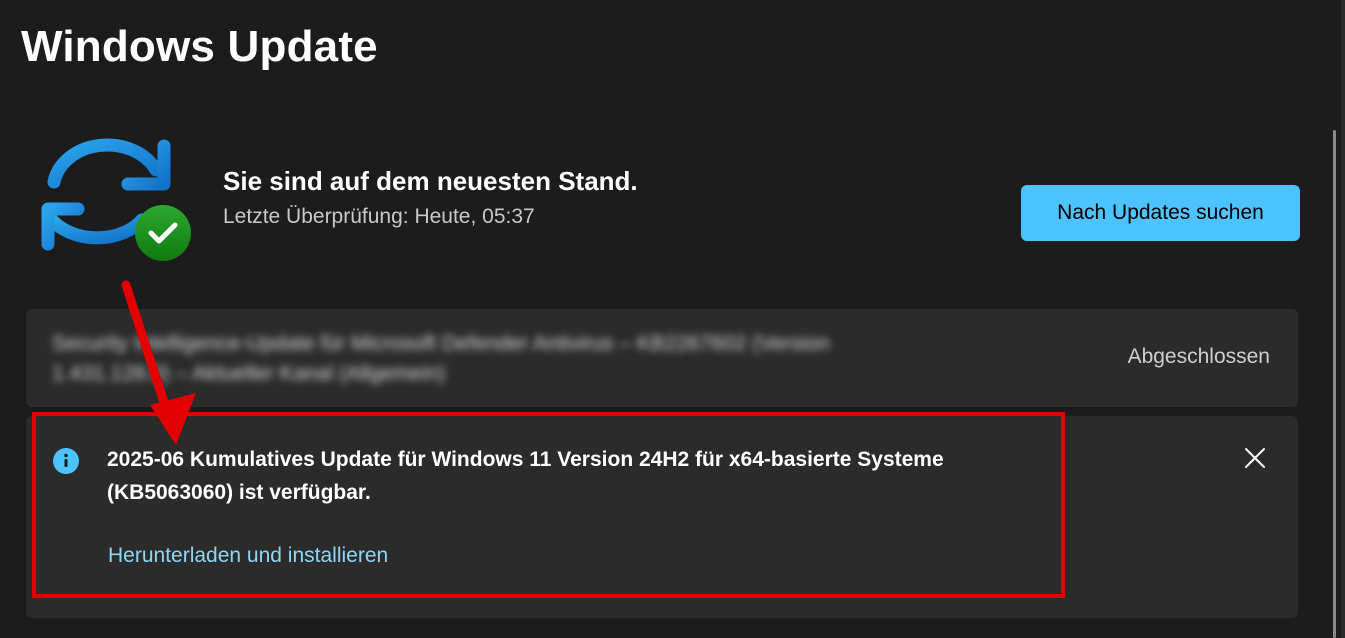  Describe the element at coordinates (1160, 213) in the screenshot. I see `check-for-updates-button: Nach Updates suchen` at that location.